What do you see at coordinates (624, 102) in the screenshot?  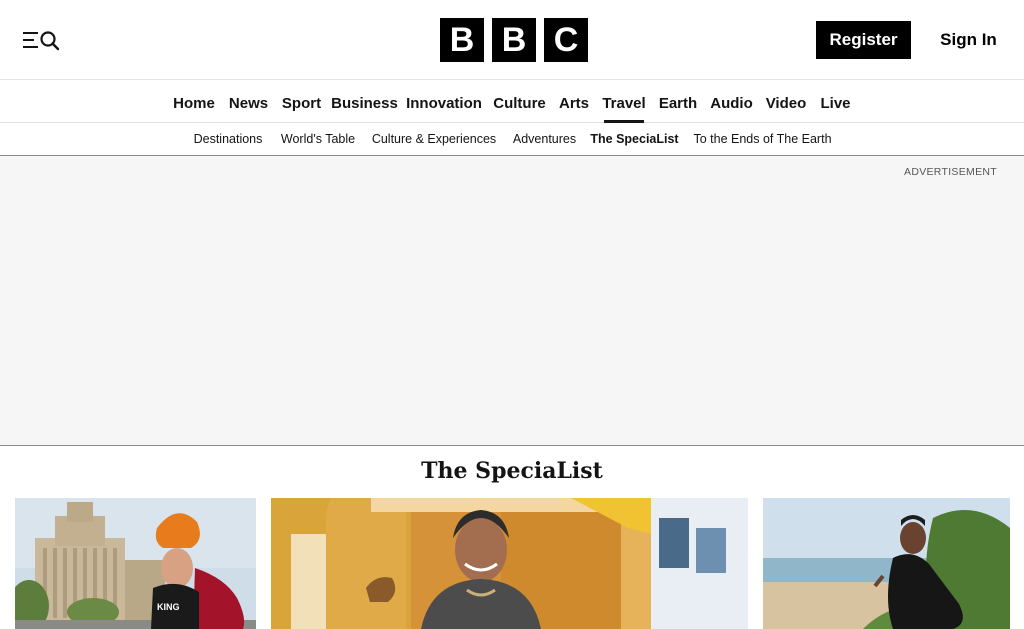 I see `nav-item-travel: Travel` at bounding box center [624, 102].